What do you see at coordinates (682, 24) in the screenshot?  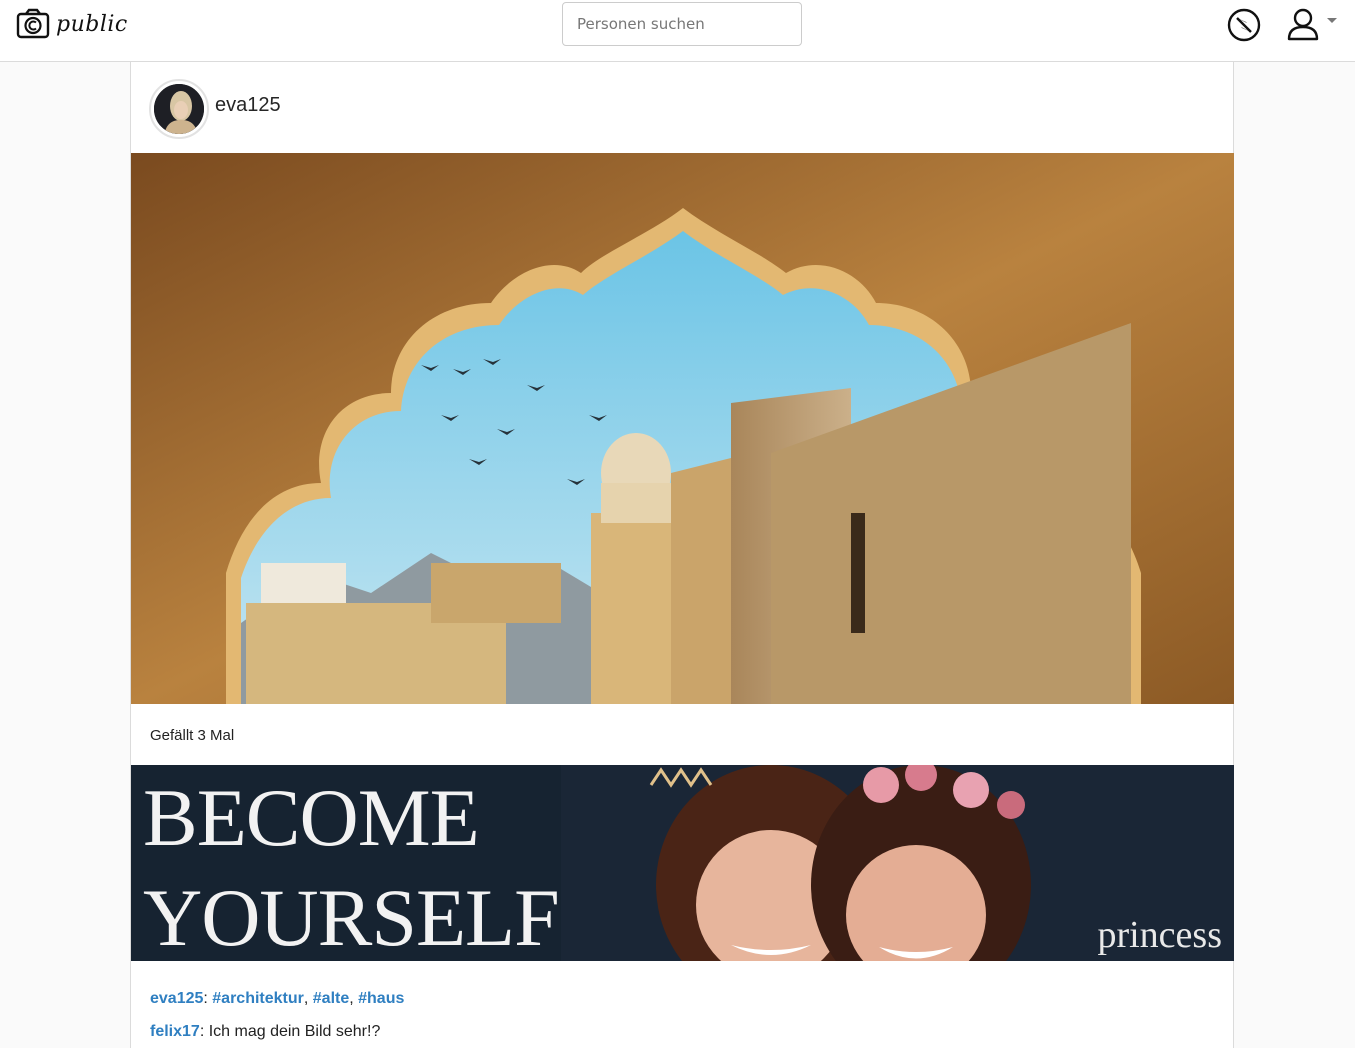 I see `search-input` at bounding box center [682, 24].